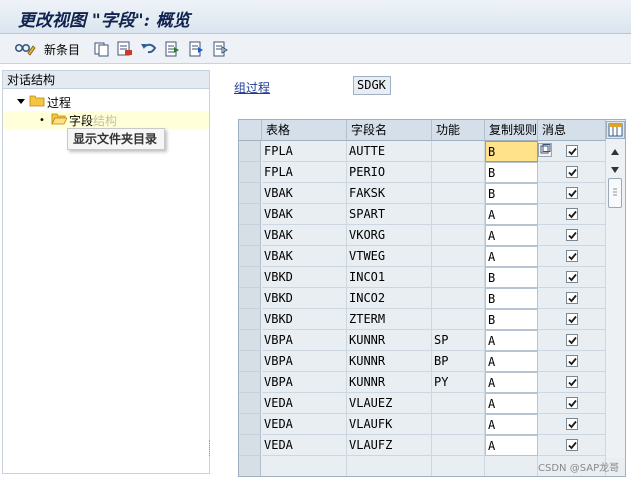  Describe the element at coordinates (102, 49) in the screenshot. I see `copy-icon` at that location.